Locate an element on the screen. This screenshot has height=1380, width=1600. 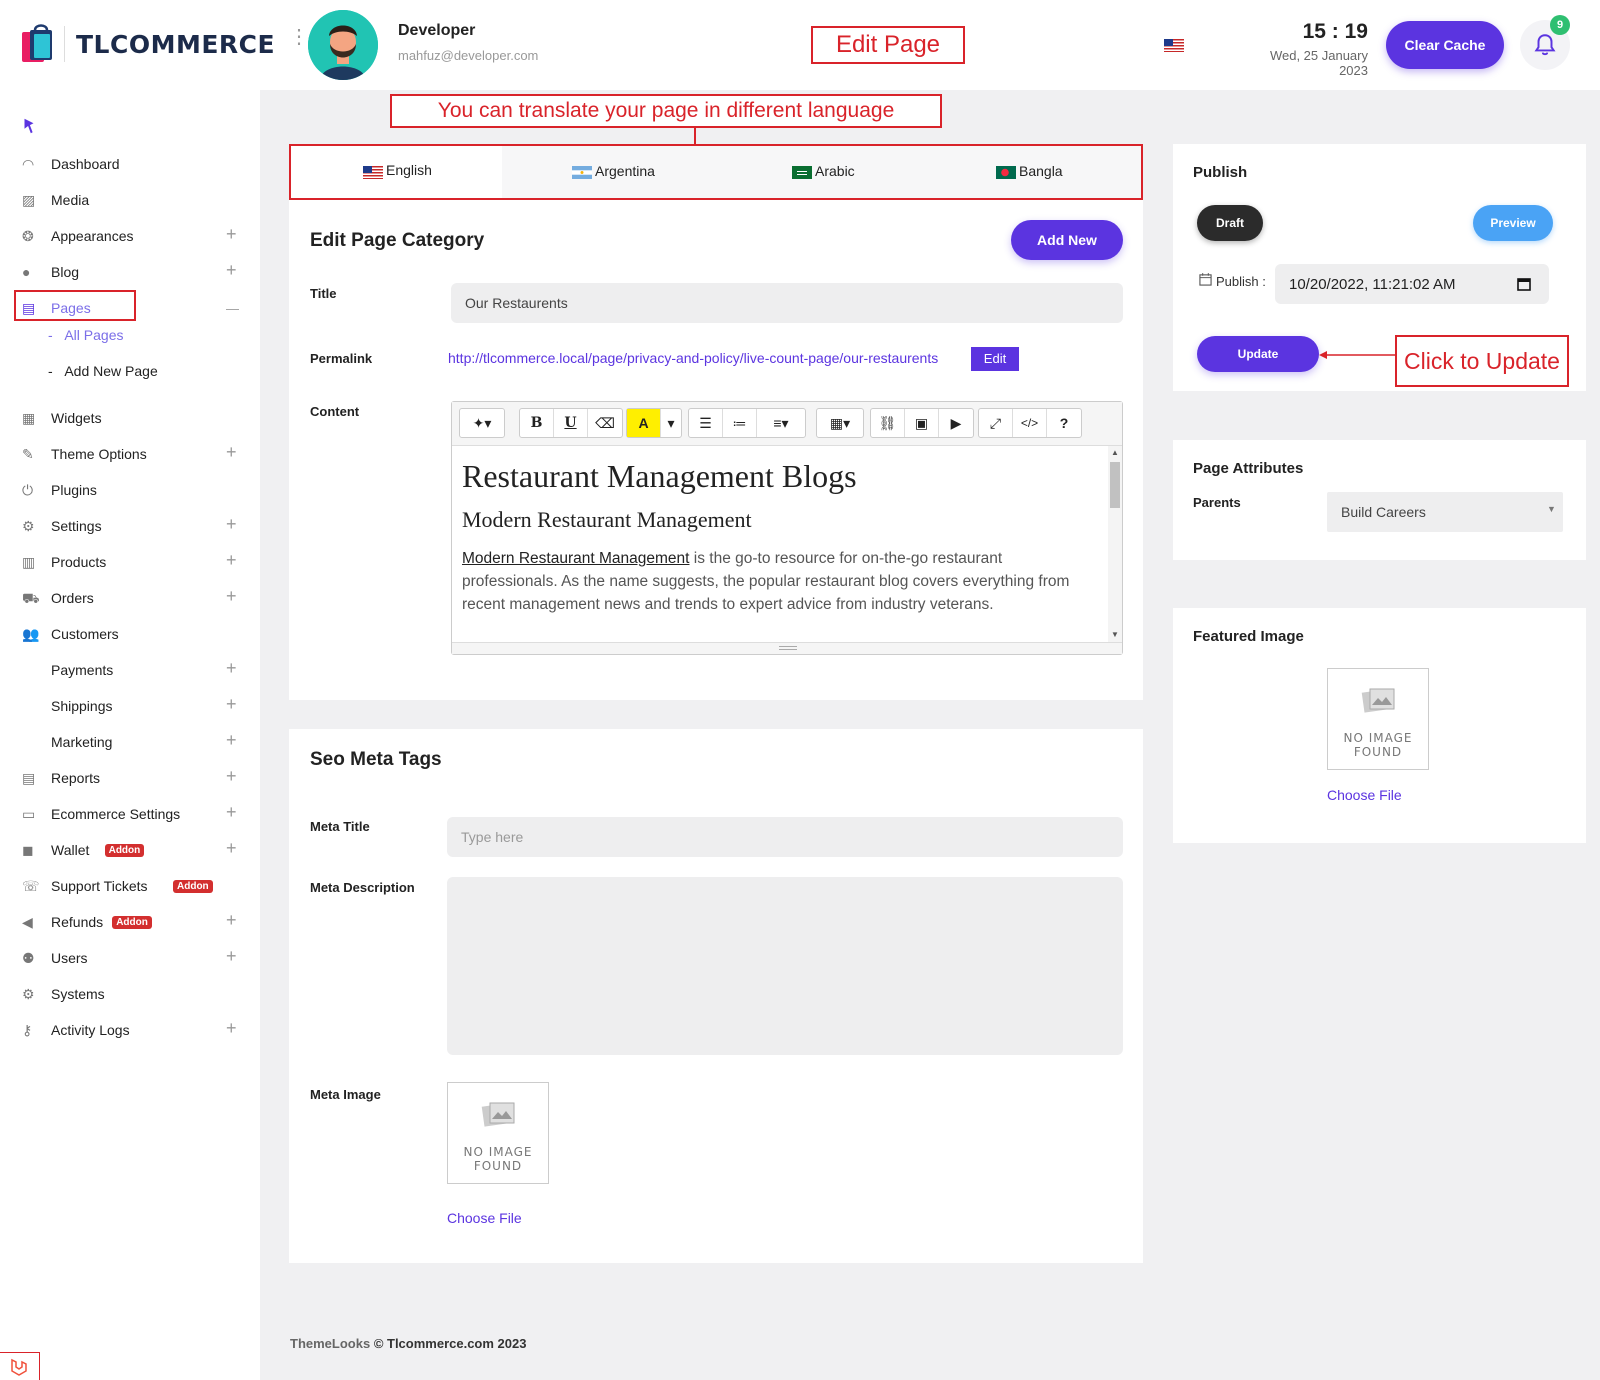
sidebar-item-users: ⚉ Users + is located at coordinates (130, 959).